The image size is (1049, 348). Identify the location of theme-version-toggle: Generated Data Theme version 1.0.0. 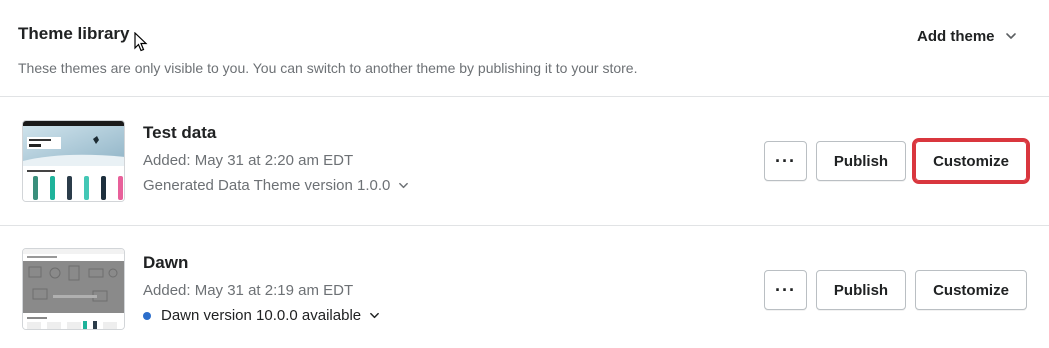
(276, 185).